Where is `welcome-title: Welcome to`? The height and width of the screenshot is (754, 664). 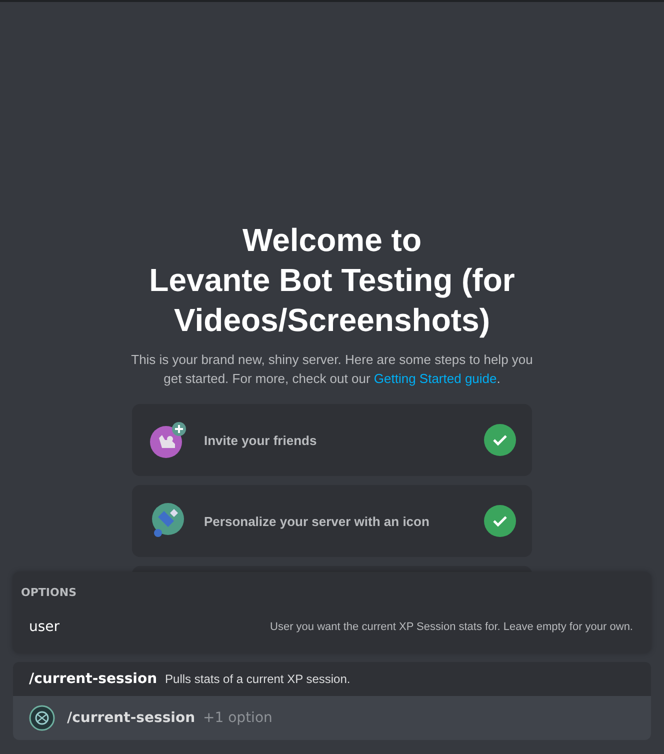
welcome-title: Welcome to is located at coordinates (332, 240).